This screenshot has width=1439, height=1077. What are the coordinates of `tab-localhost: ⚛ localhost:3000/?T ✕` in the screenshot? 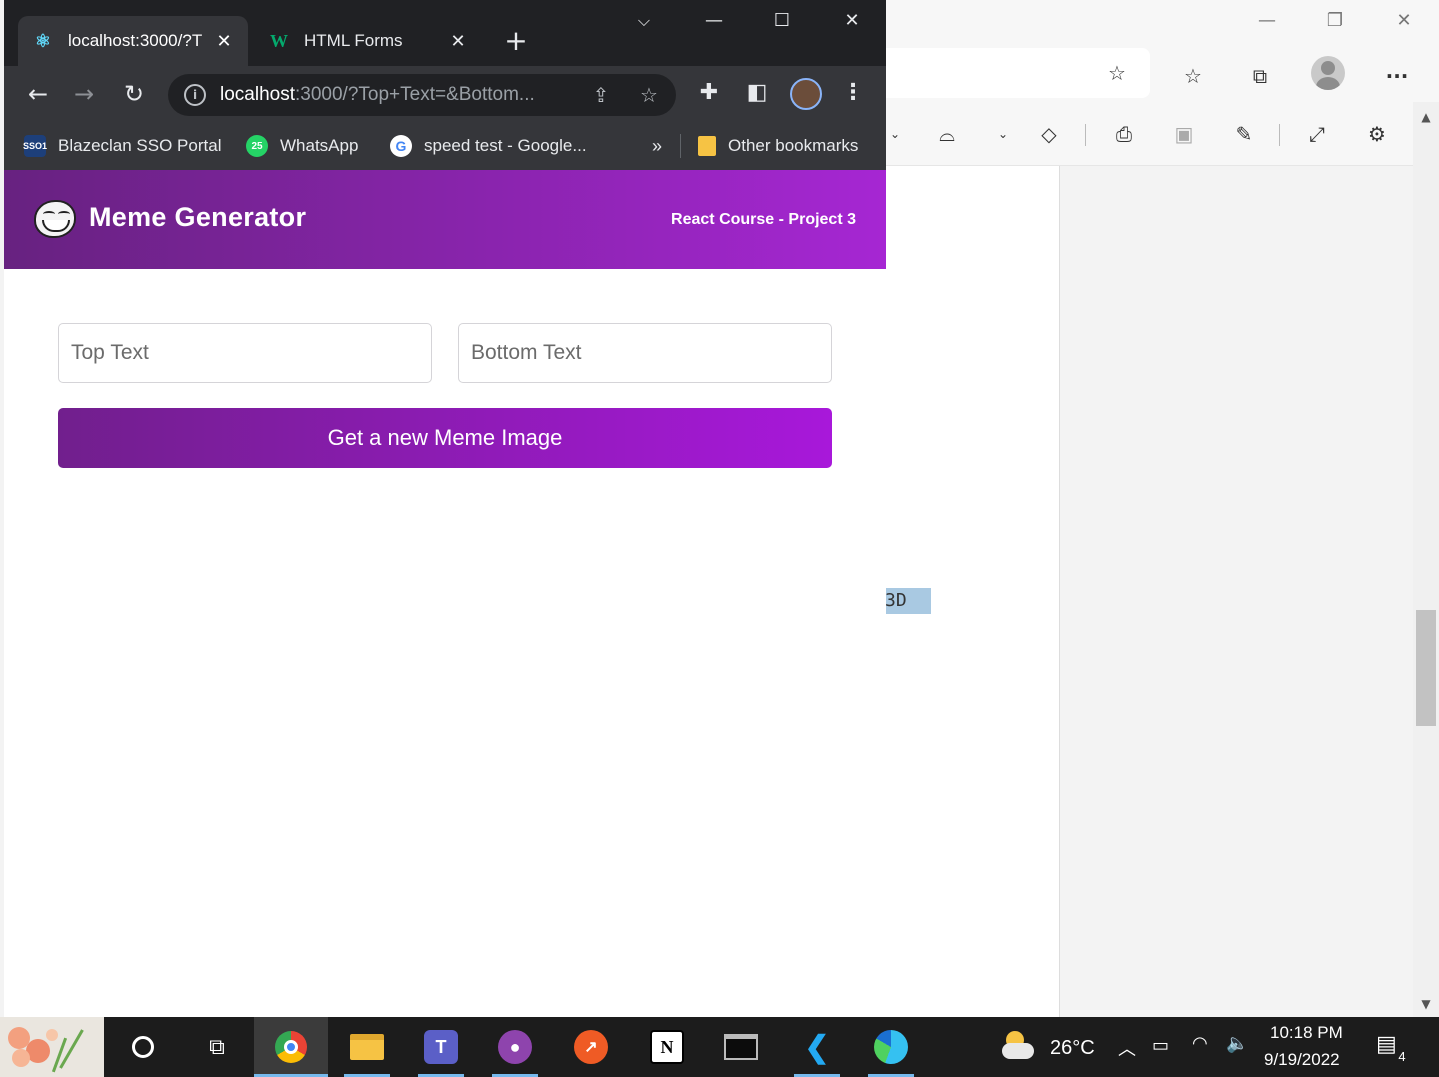 It's located at (133, 41).